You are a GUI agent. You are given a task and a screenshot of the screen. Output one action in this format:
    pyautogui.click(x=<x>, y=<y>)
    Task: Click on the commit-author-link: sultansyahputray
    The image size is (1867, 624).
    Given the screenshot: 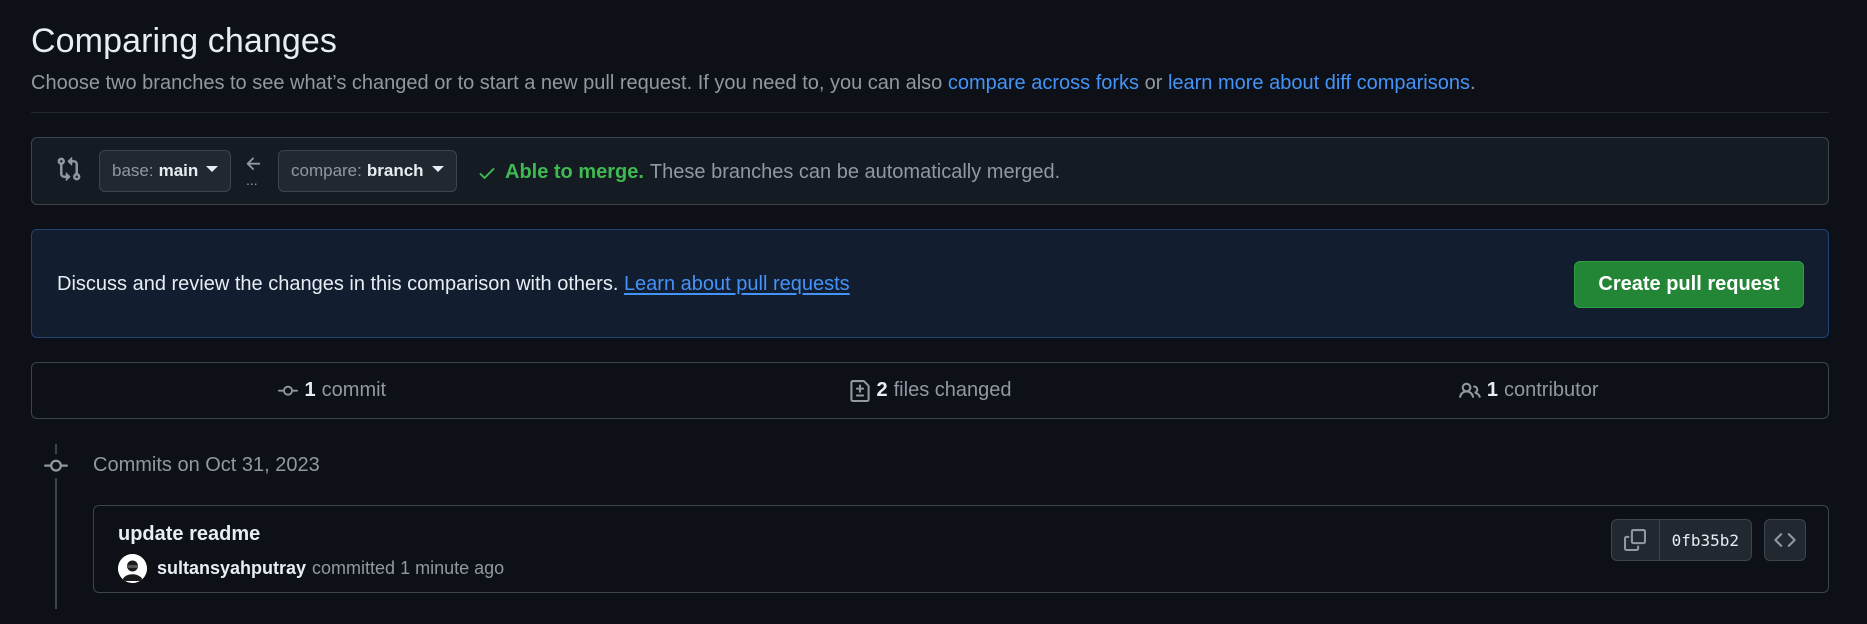 What is the action you would take?
    pyautogui.click(x=231, y=568)
    